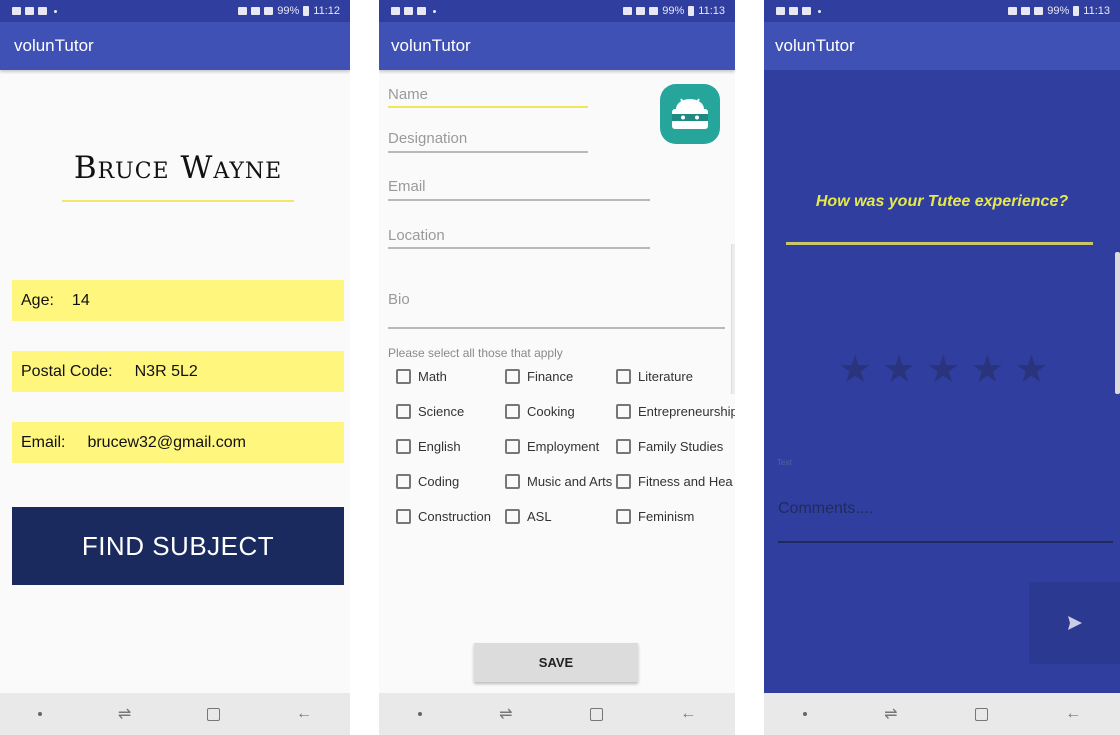 This screenshot has height=735, width=1120. I want to click on checkbox-label: Music and Arts, so click(570, 481).